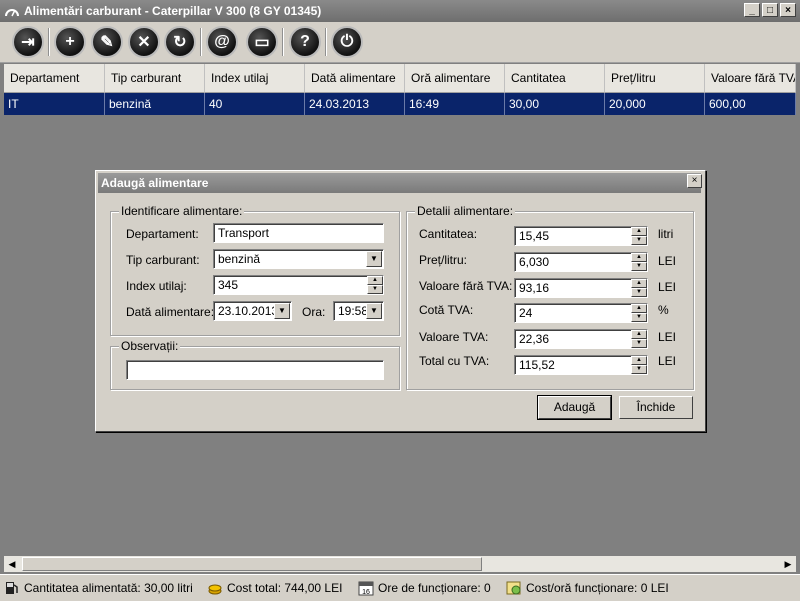 Image resolution: width=800 pixels, height=601 pixels. I want to click on valoare-unit: LEI, so click(667, 287).